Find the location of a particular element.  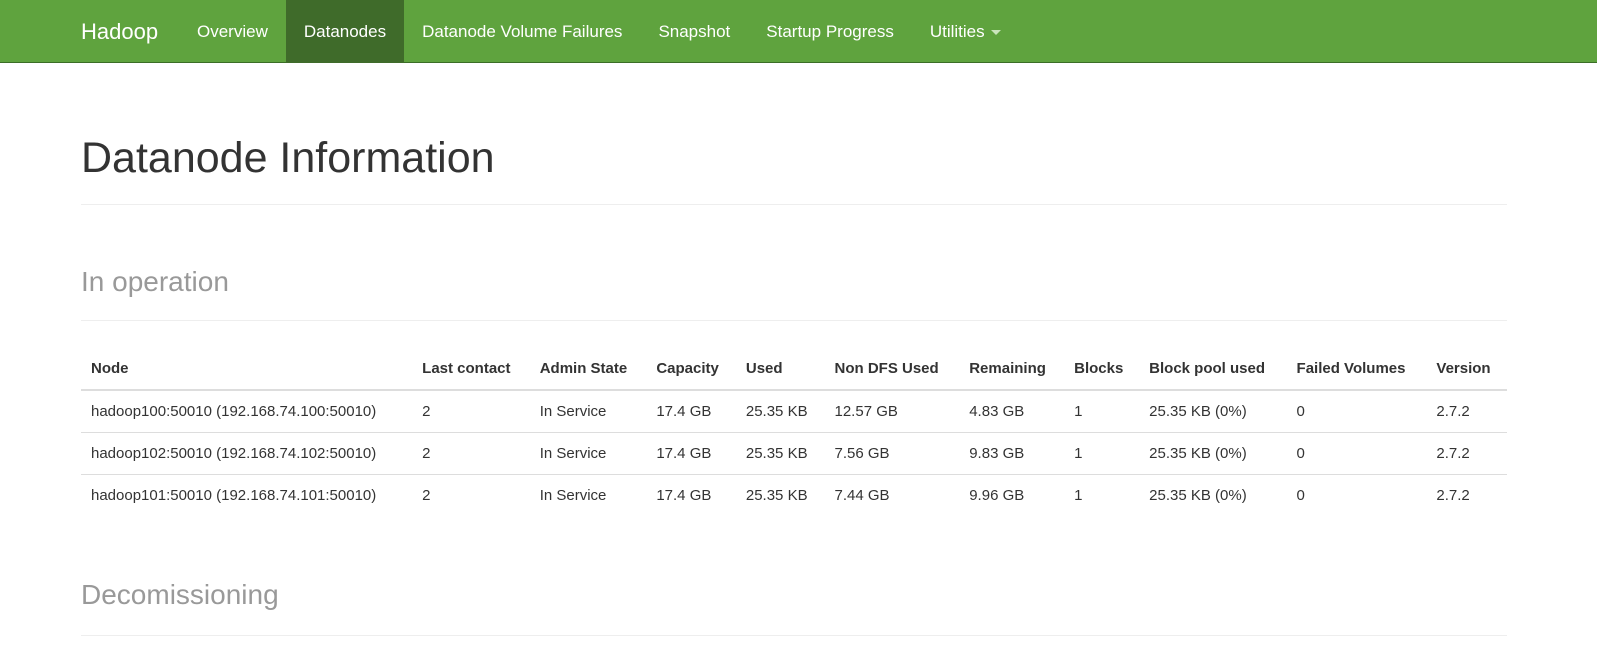

page-header: Datanode Information is located at coordinates (794, 170).